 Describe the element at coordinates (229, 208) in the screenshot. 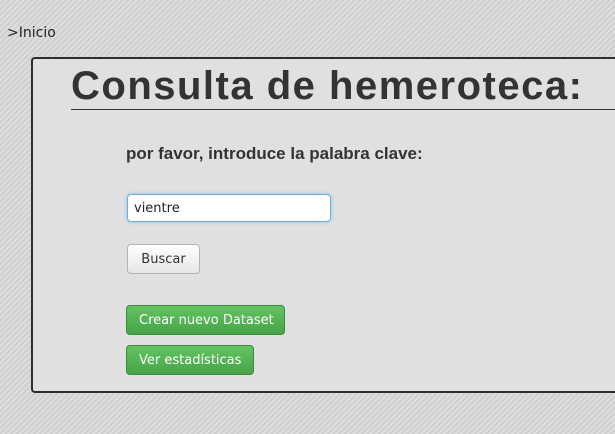

I see `keyword-input` at that location.